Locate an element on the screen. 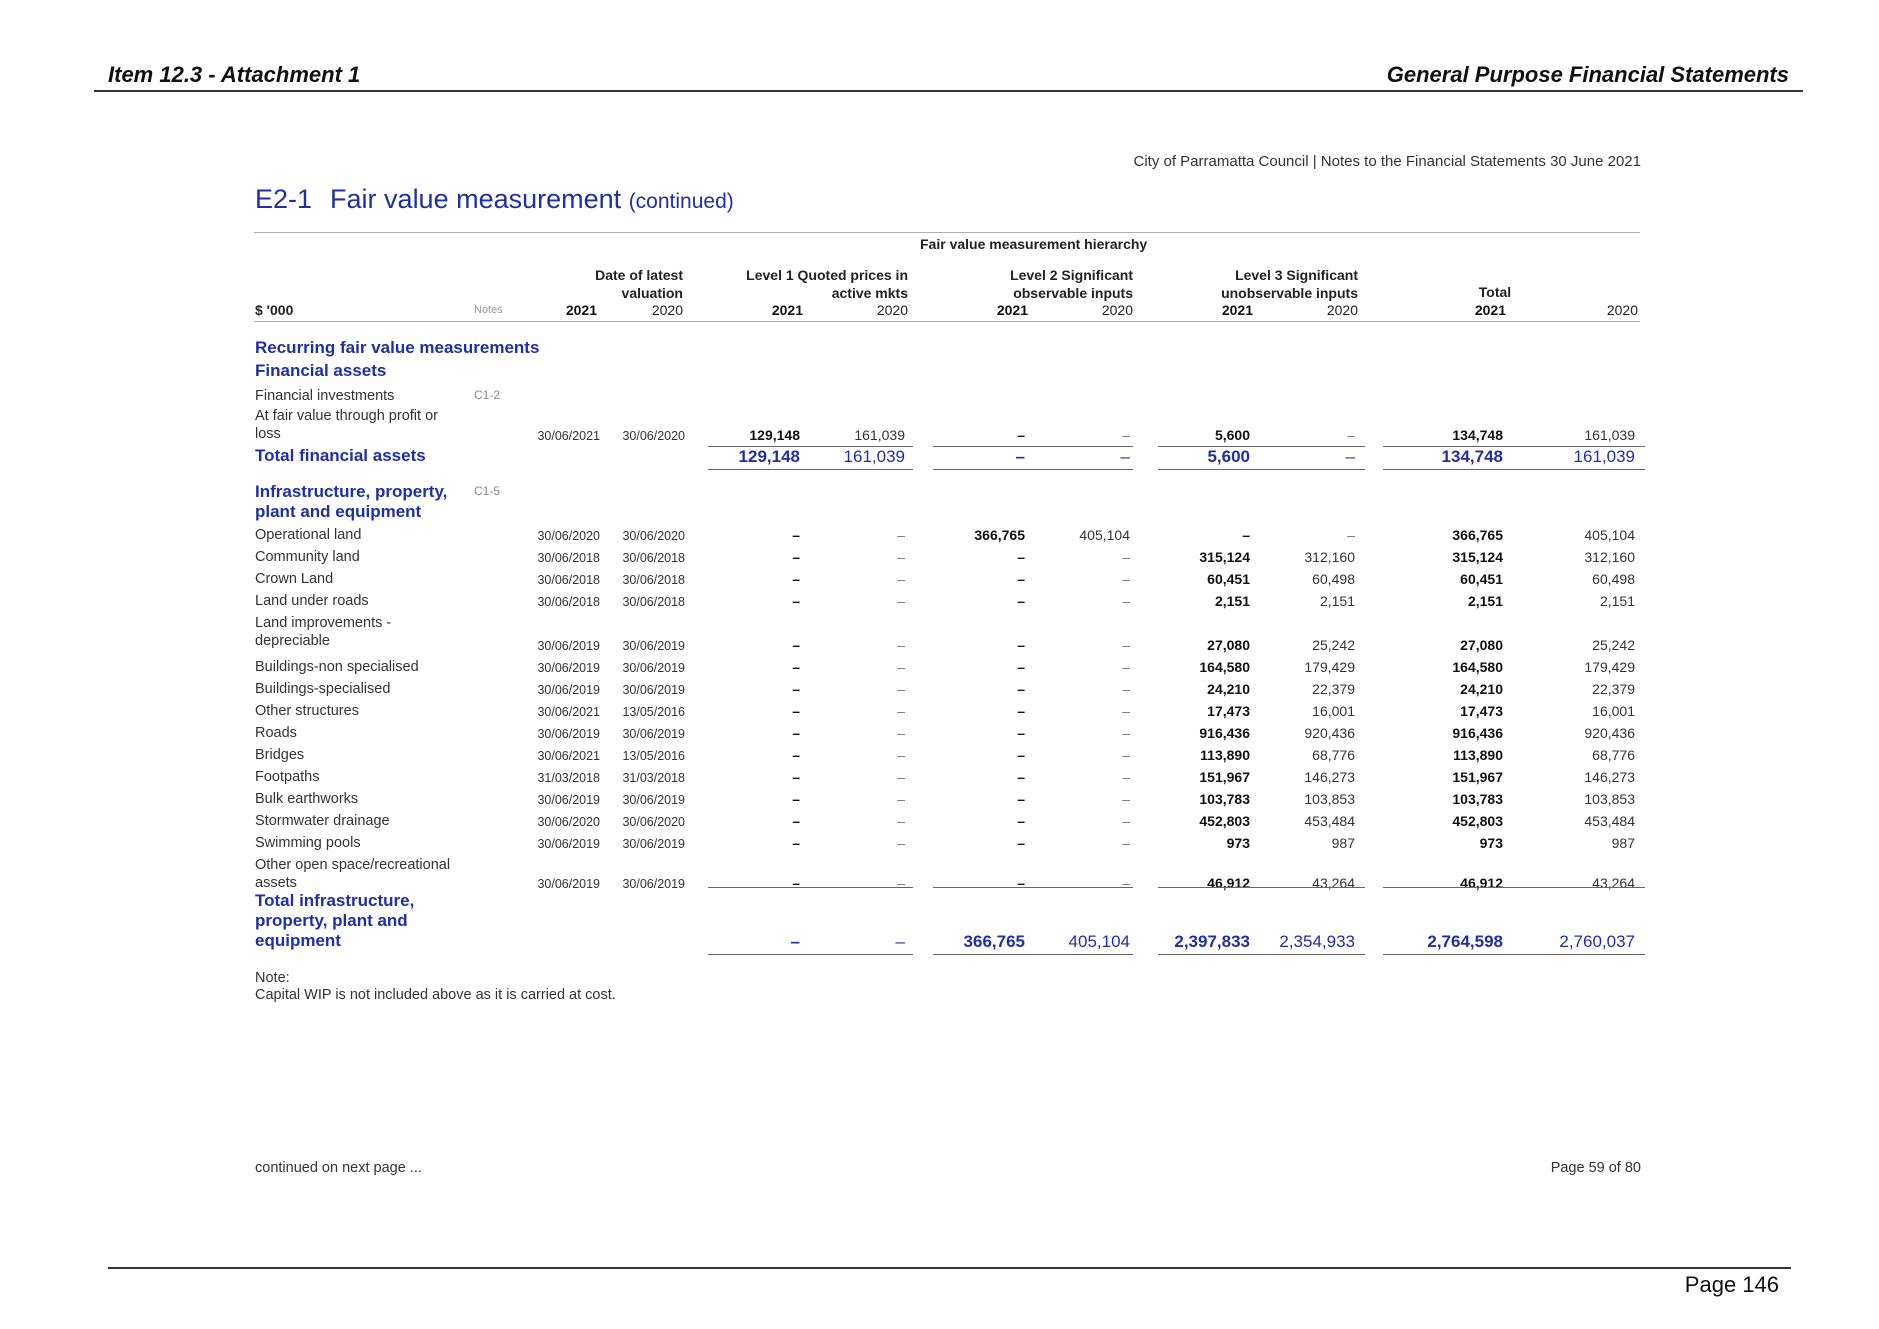 Image resolution: width=1879 pixels, height=1329 pixels. cell-tb: 453,484 is located at coordinates (1609, 821).